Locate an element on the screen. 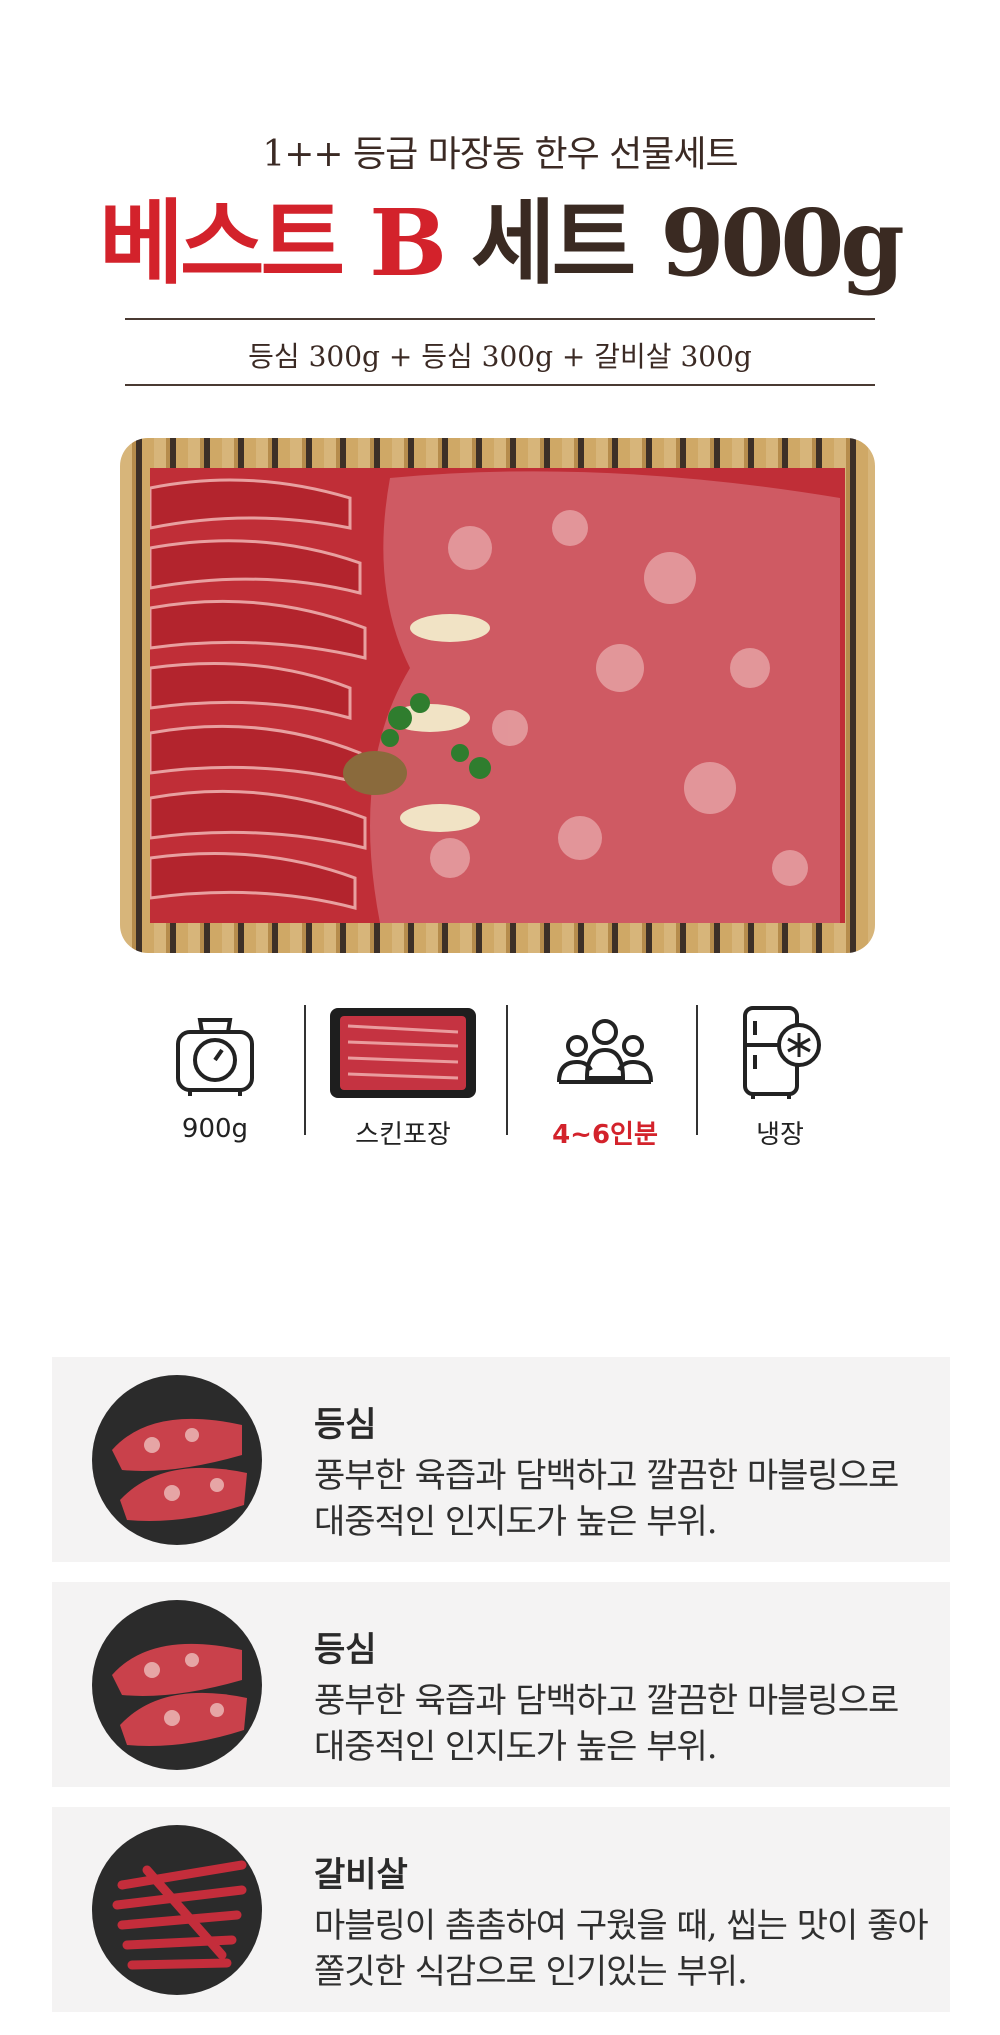  refrigerator-icon is located at coordinates (780, 1052).